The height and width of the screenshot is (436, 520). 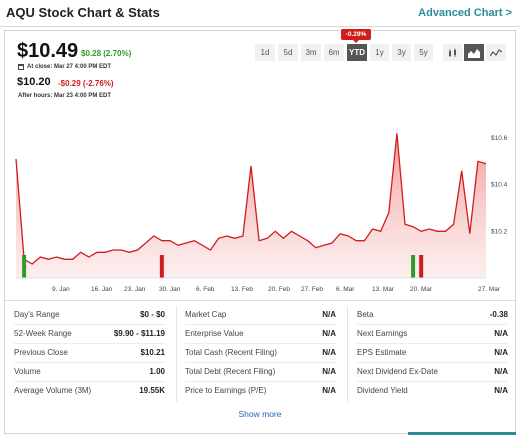 What do you see at coordinates (312, 289) in the screenshot?
I see `x-tick-label: 27. Feb` at bounding box center [312, 289].